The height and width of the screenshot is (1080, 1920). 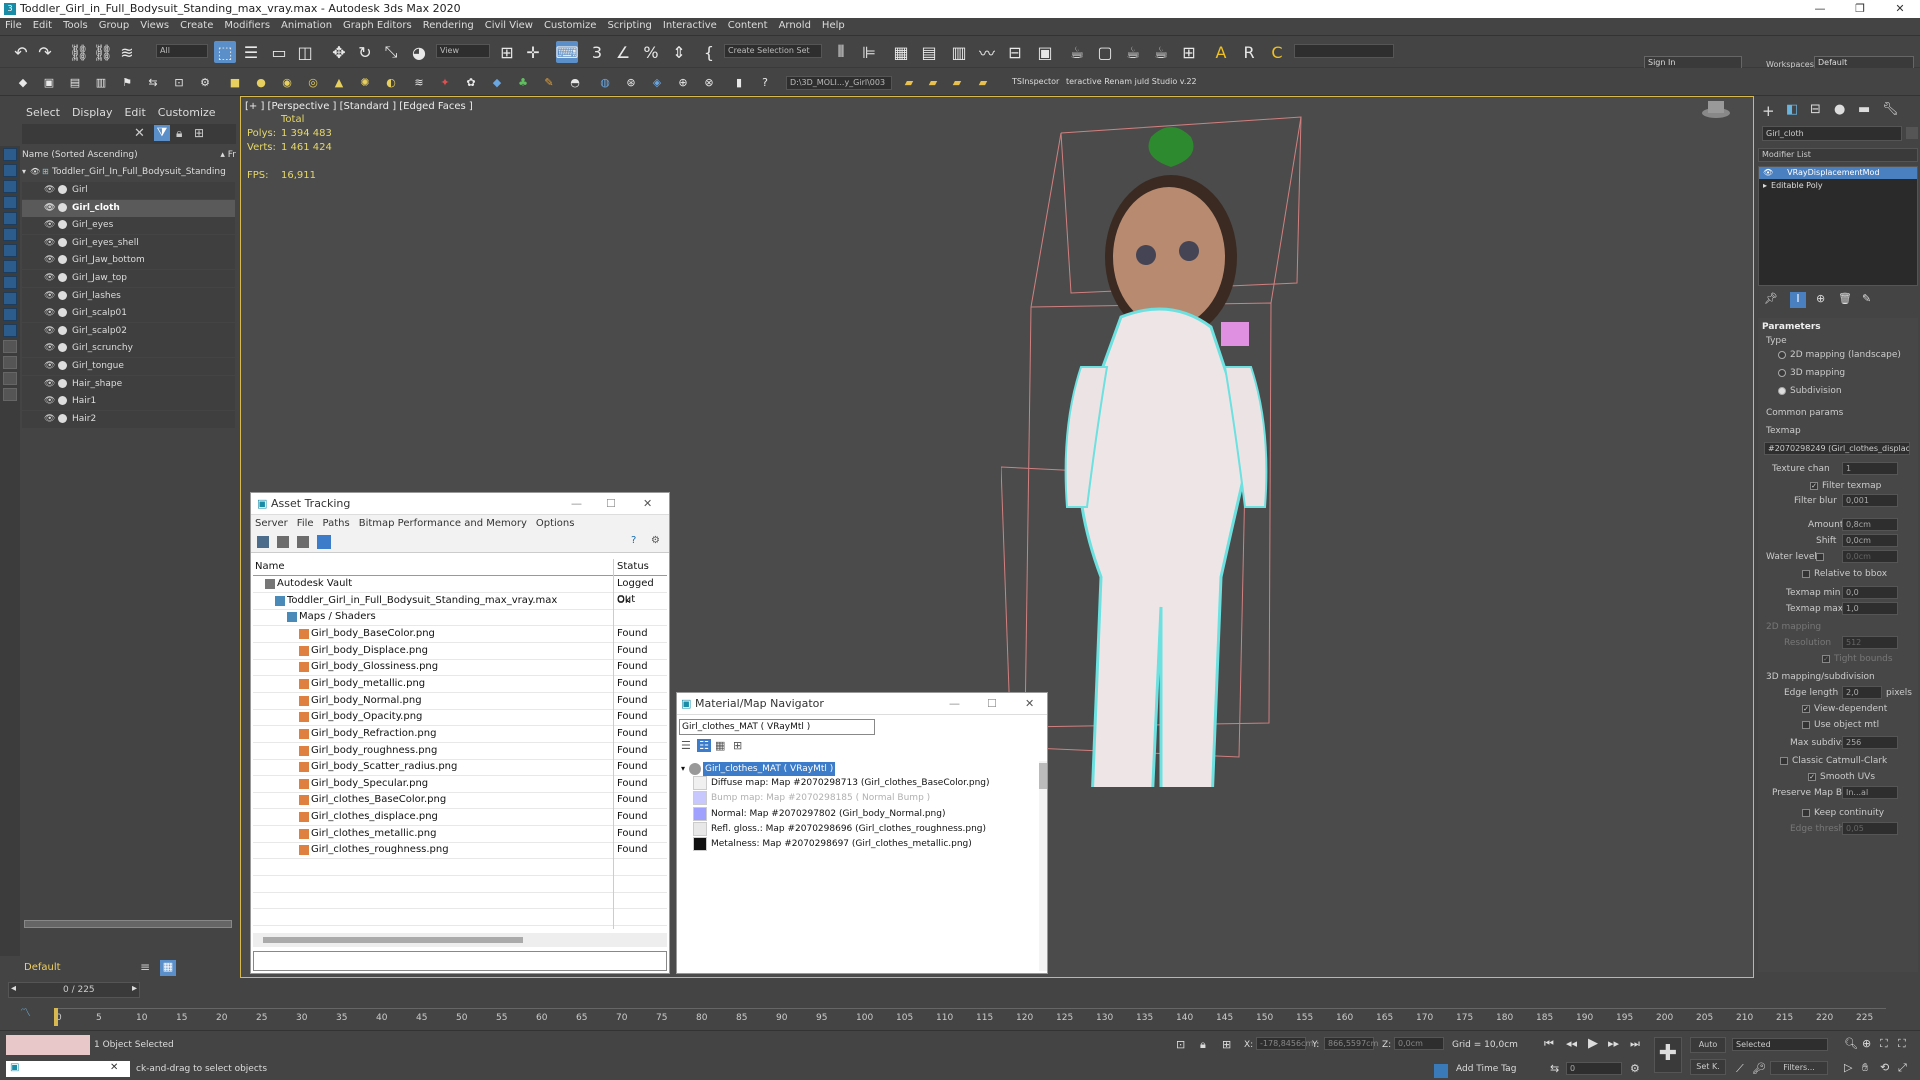 What do you see at coordinates (271, 523) in the screenshot?
I see `asset-menu-server: Server` at bounding box center [271, 523].